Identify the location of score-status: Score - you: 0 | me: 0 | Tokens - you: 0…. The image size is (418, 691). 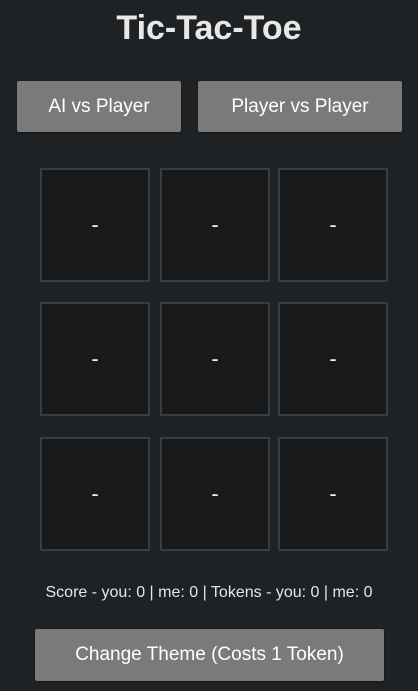
(209, 592).